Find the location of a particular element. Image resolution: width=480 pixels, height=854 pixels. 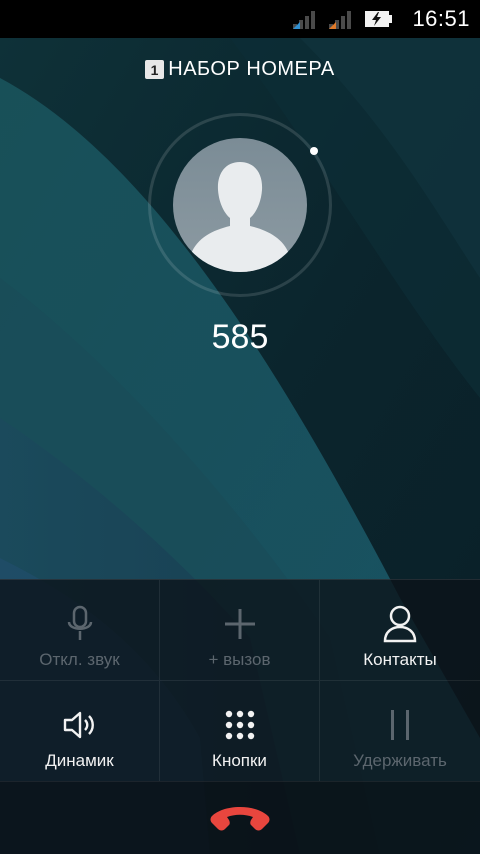

hold-button: Удерживать is located at coordinates (400, 731).